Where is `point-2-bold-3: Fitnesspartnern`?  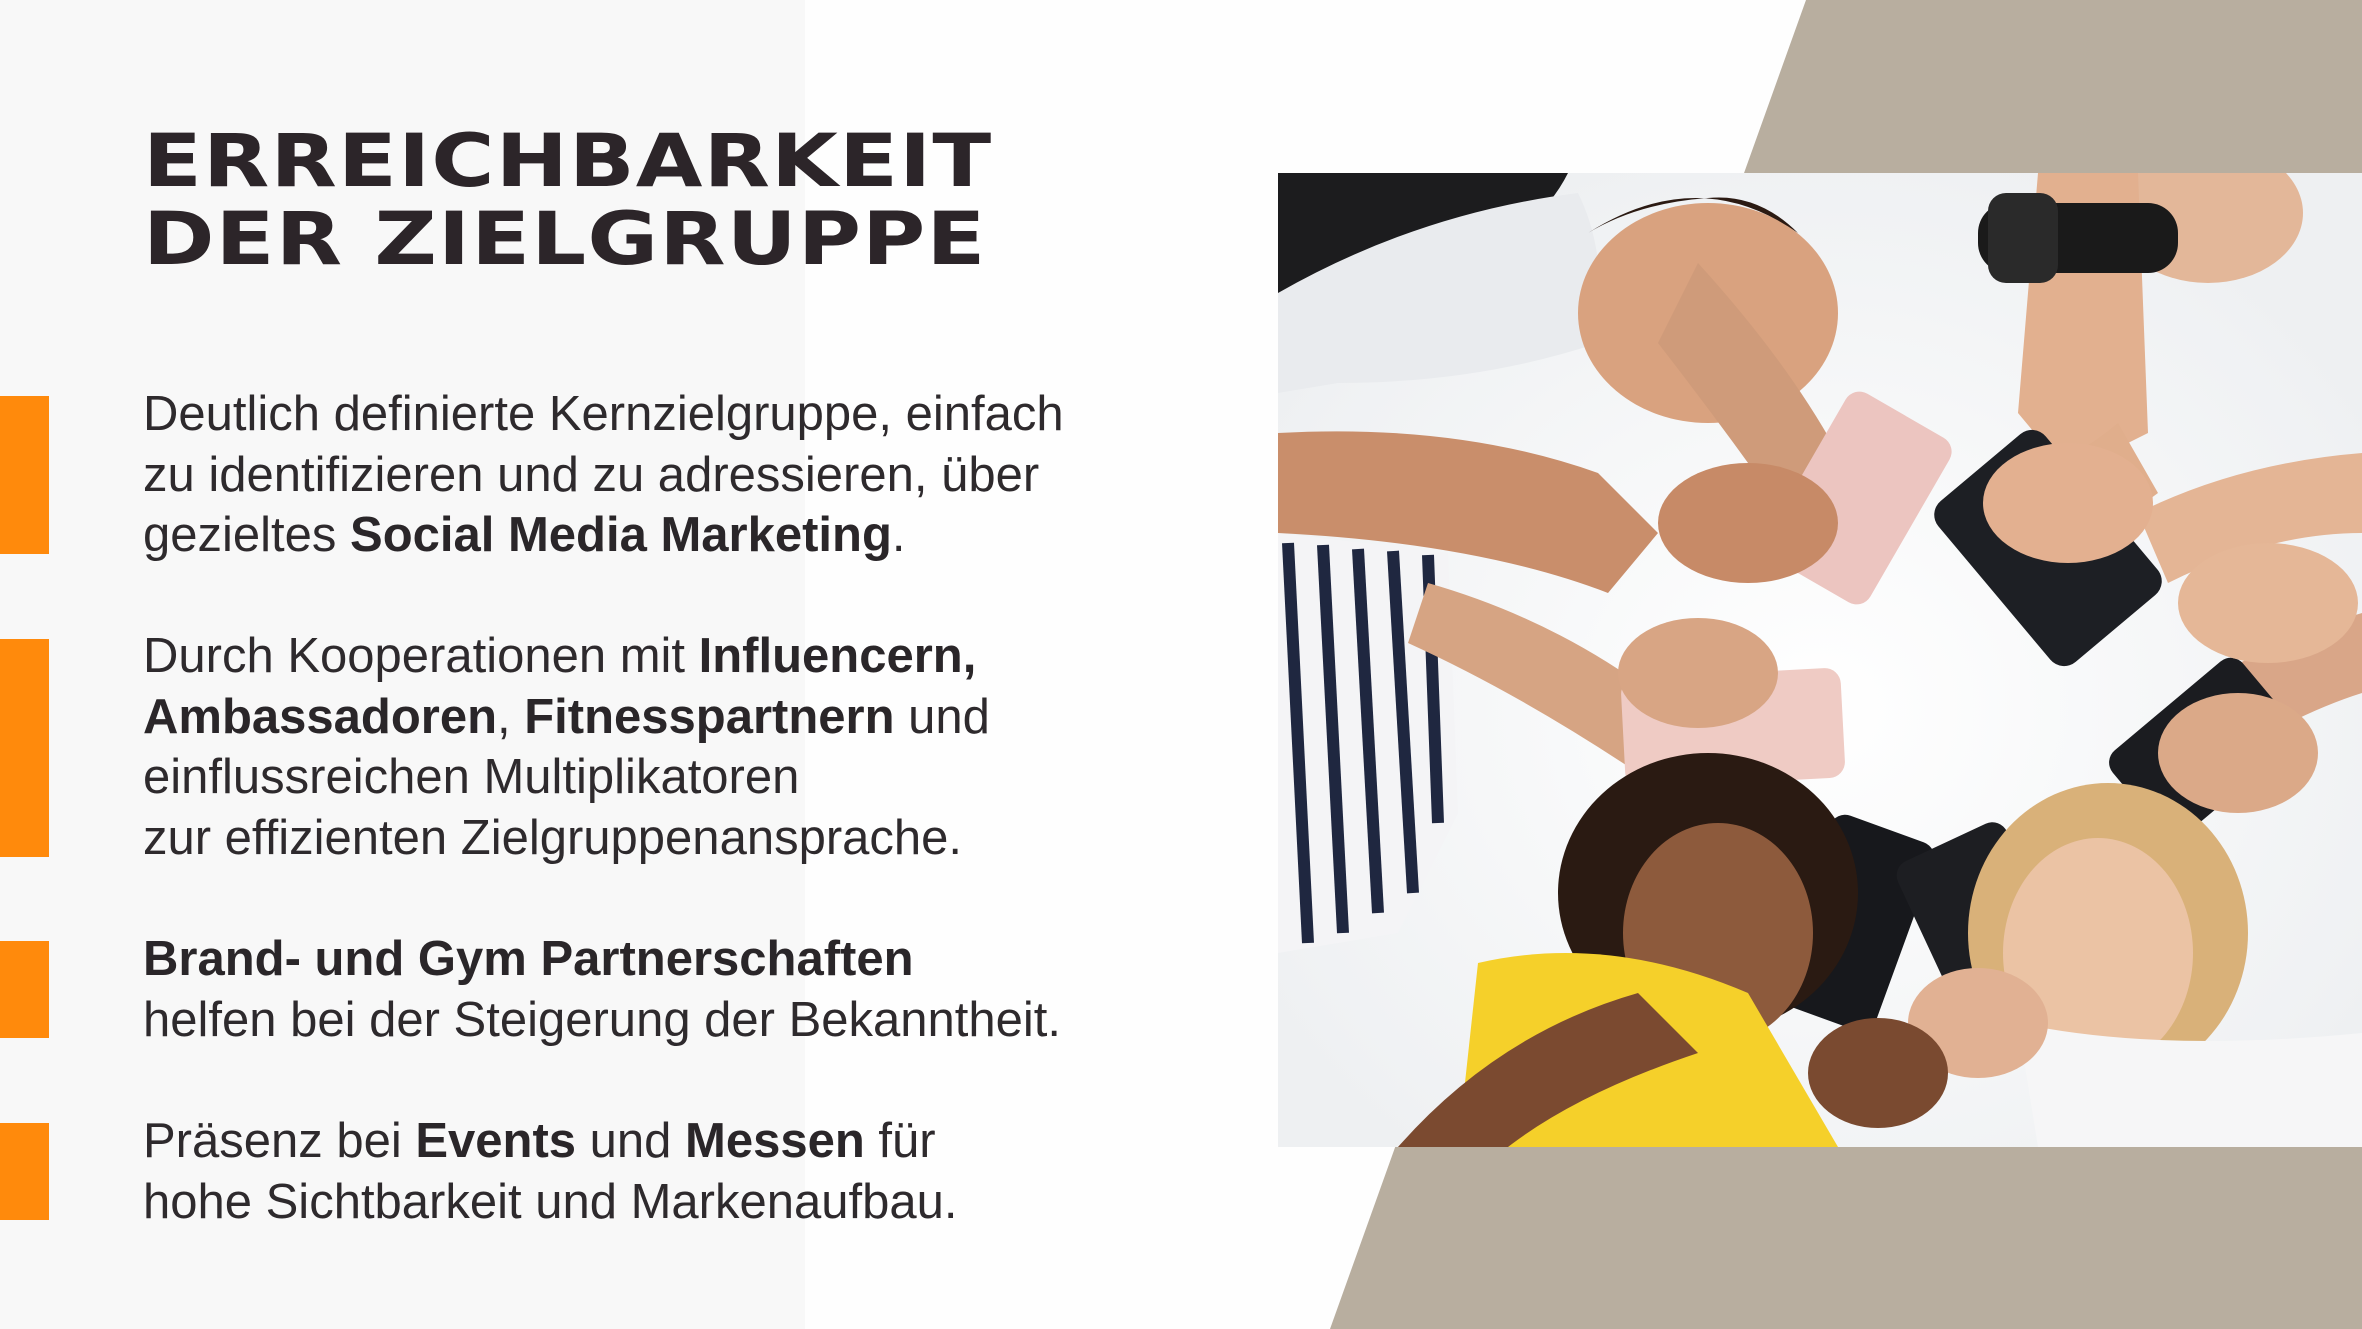
point-2-bold-3: Fitnesspartnern is located at coordinates (709, 716).